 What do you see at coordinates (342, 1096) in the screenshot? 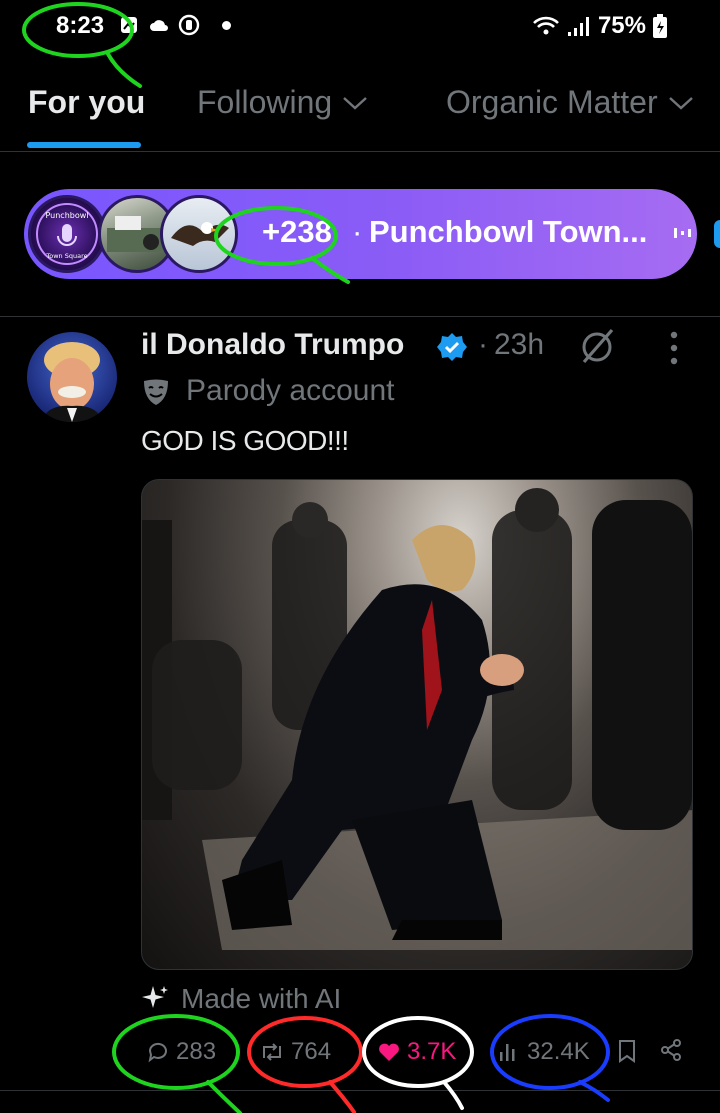
I see `annotation-tail-reposts` at bounding box center [342, 1096].